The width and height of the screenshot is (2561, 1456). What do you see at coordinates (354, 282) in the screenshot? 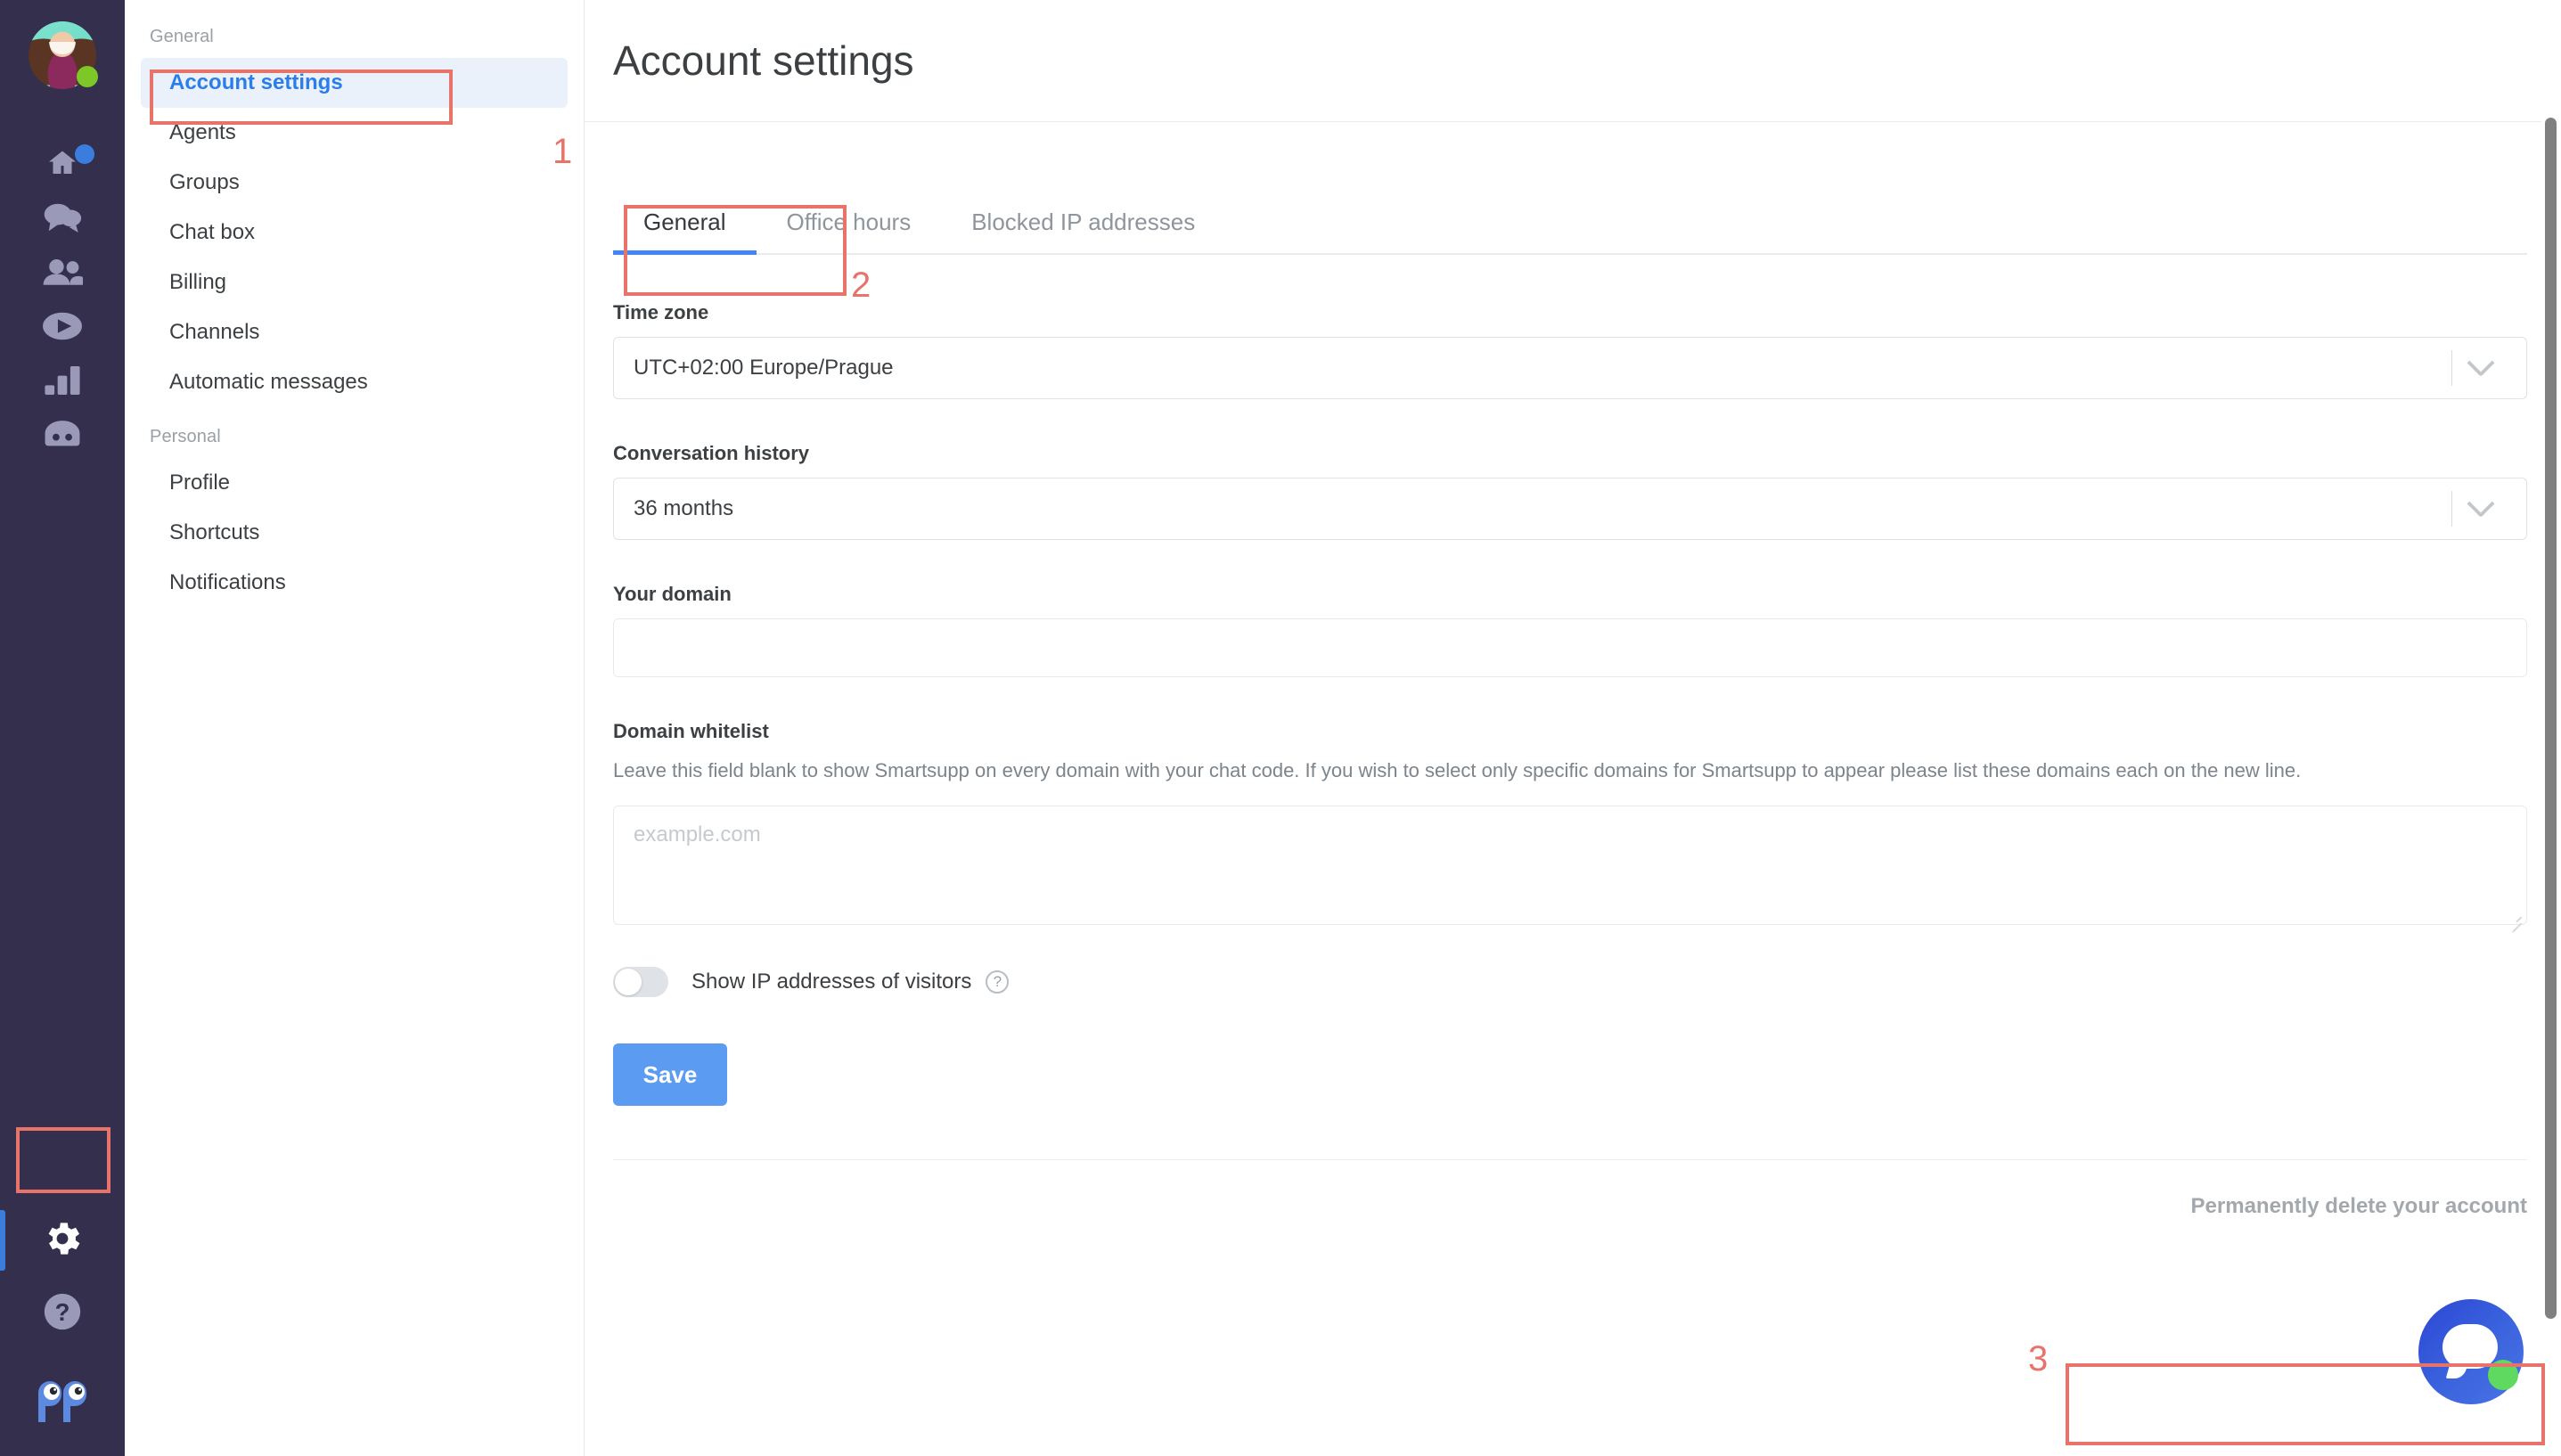
I see `sidebar-item-billing: Billing` at bounding box center [354, 282].